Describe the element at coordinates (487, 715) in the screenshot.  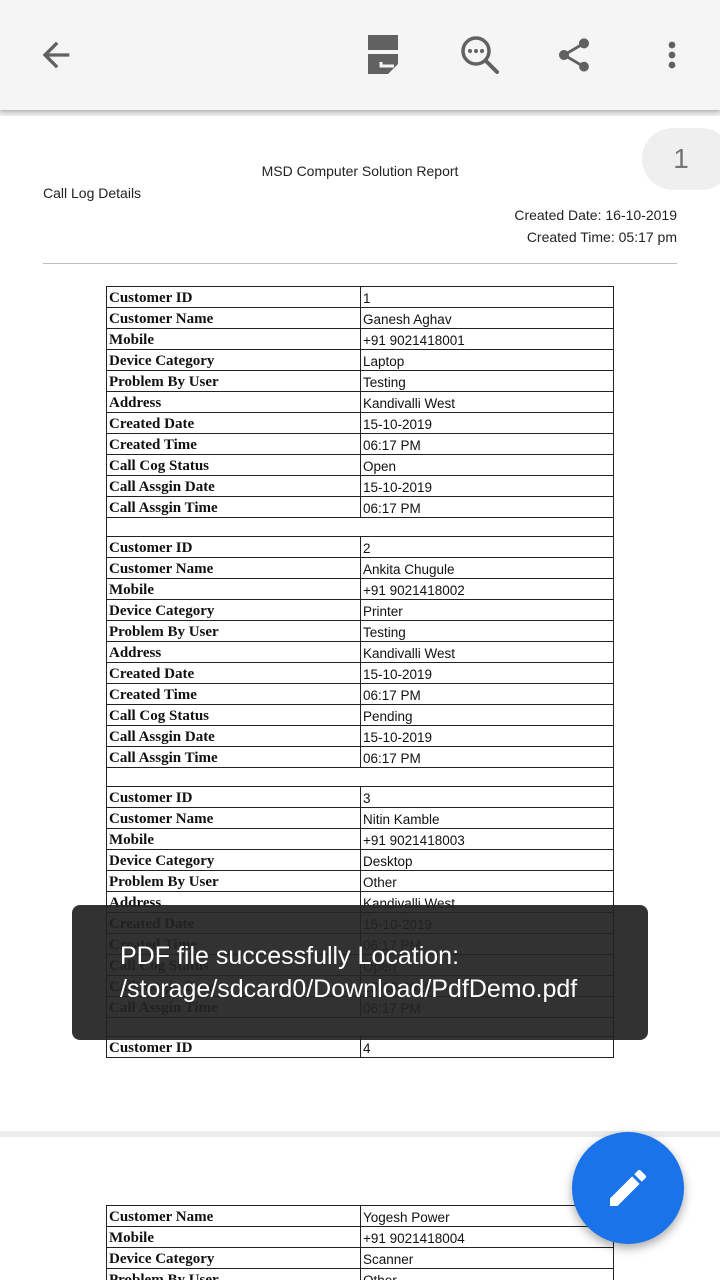
I see `field-value: Pending` at that location.